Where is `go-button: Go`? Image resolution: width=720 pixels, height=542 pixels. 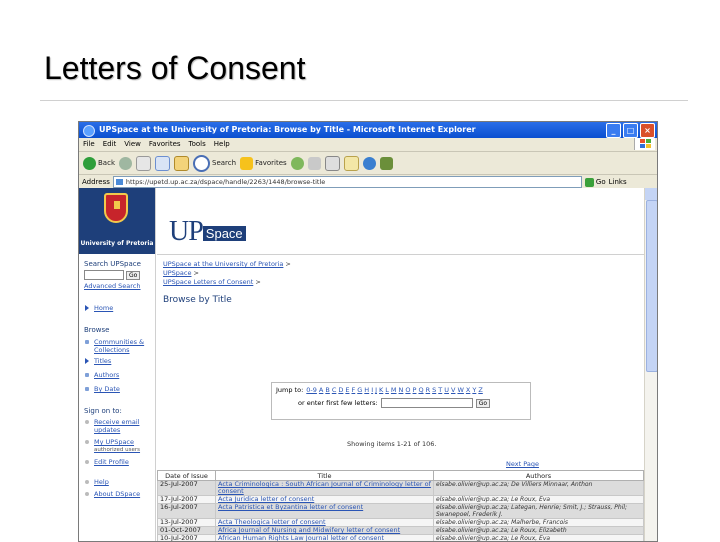
go-button: Go is located at coordinates (595, 182).